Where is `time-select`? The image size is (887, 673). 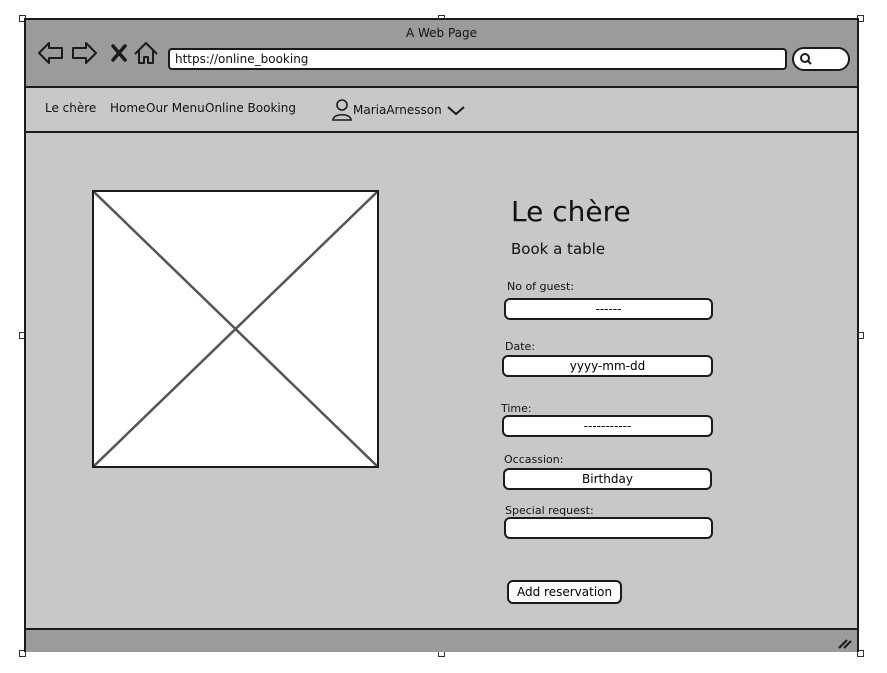
time-select is located at coordinates (607, 426).